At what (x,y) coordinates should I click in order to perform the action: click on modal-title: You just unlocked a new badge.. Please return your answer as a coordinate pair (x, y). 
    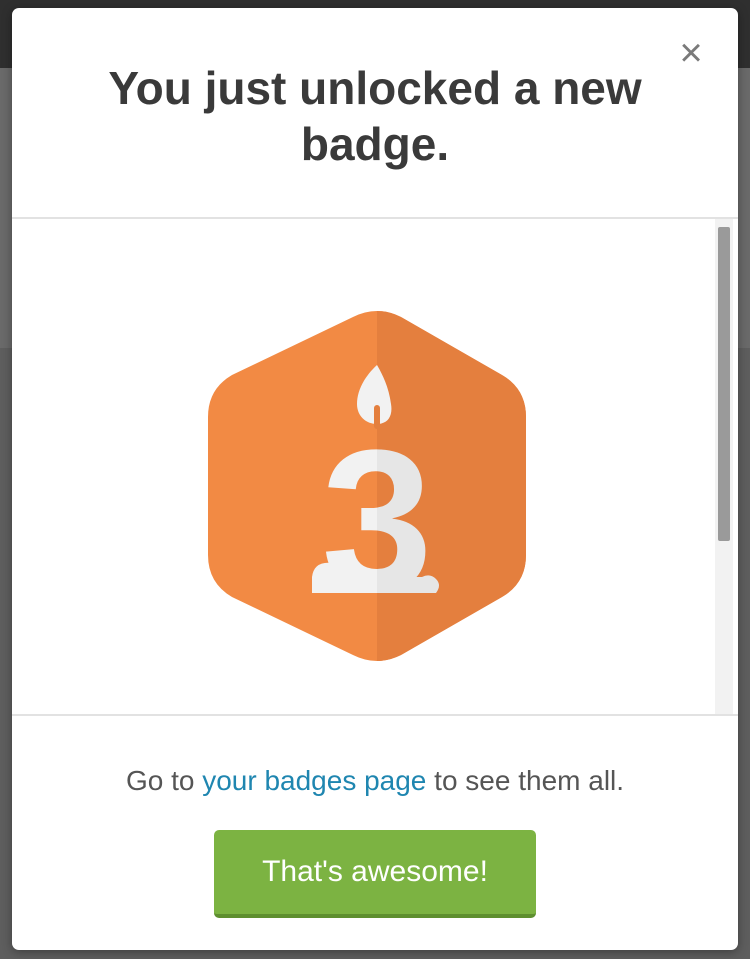
    Looking at the image, I should click on (375, 116).